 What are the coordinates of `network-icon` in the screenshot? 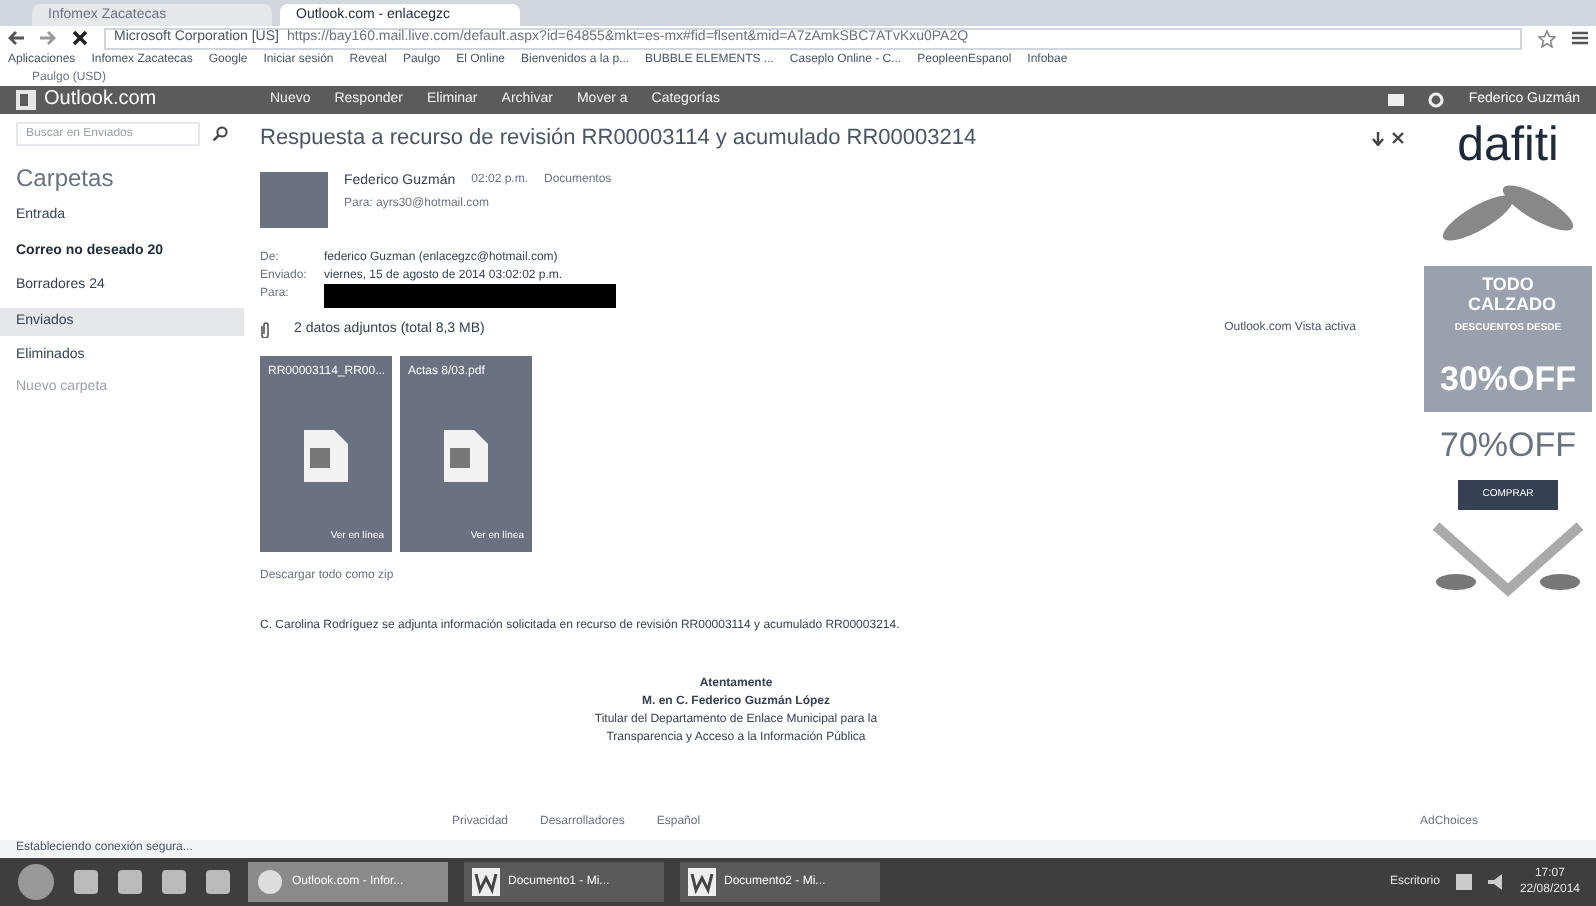 It's located at (1463, 882).